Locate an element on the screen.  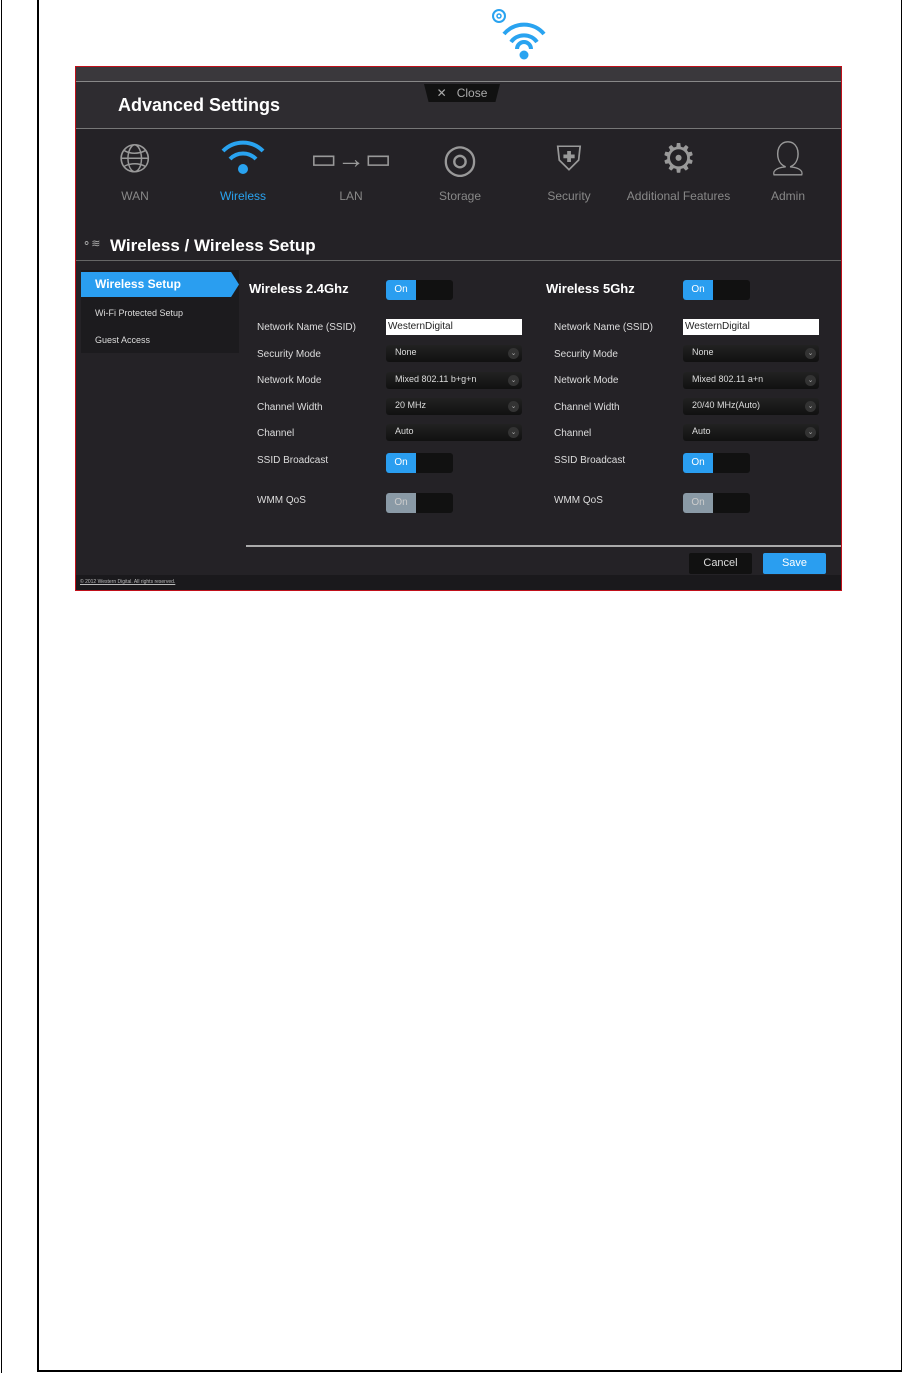
select-value: 20/40 MHz(Auto) is located at coordinates (726, 405).